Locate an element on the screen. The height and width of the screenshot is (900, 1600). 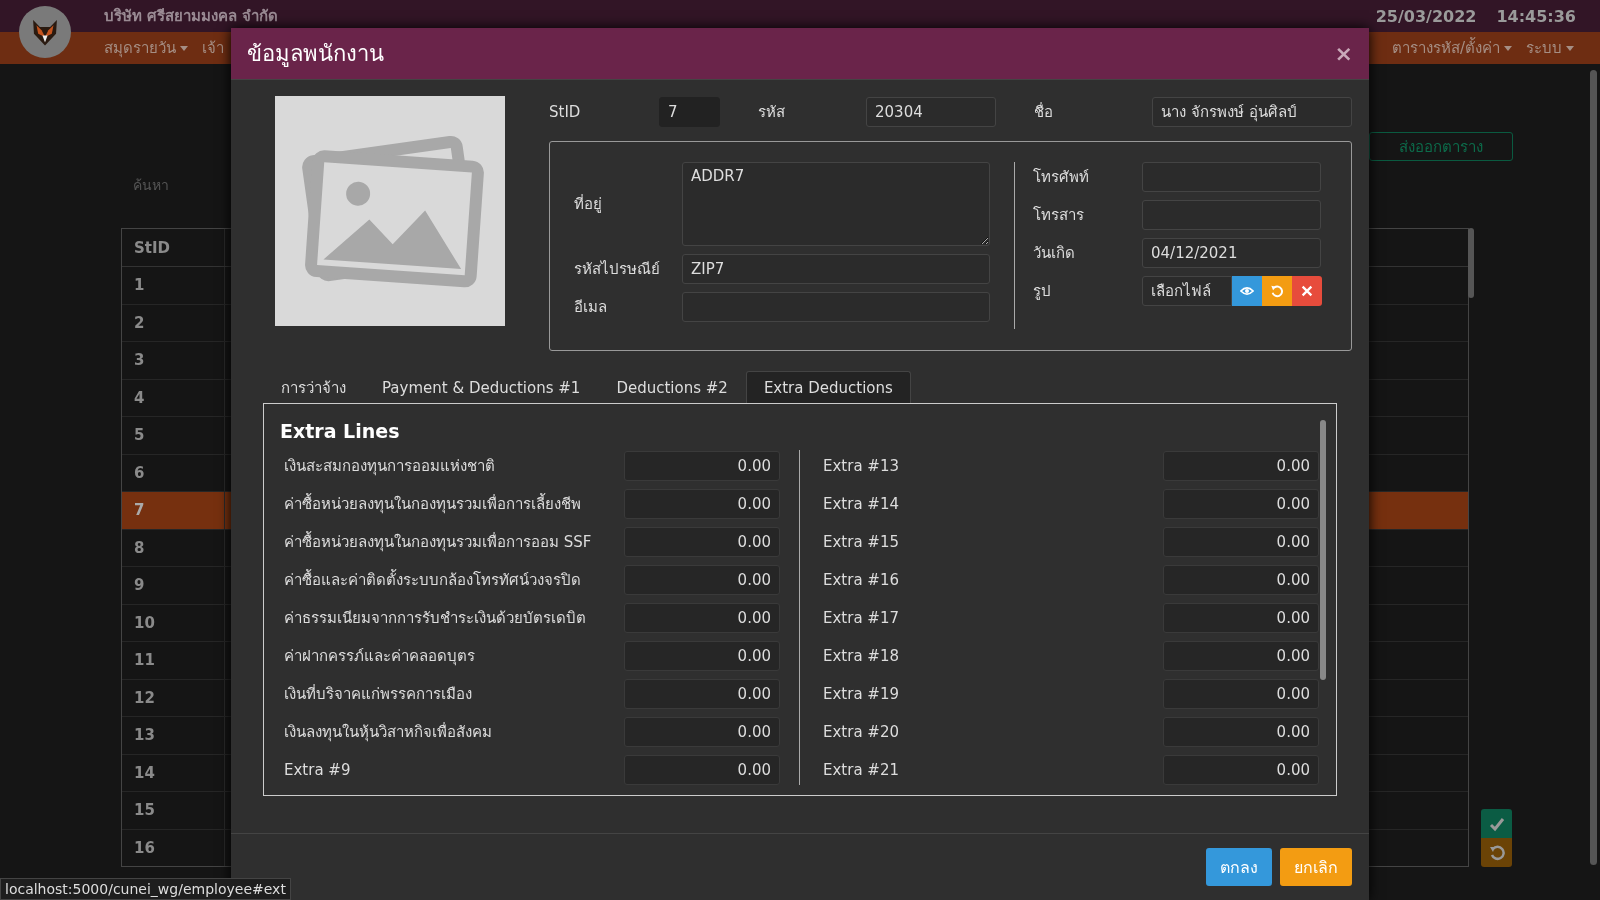
table-cell-text: 1 is located at coordinates (139, 285).